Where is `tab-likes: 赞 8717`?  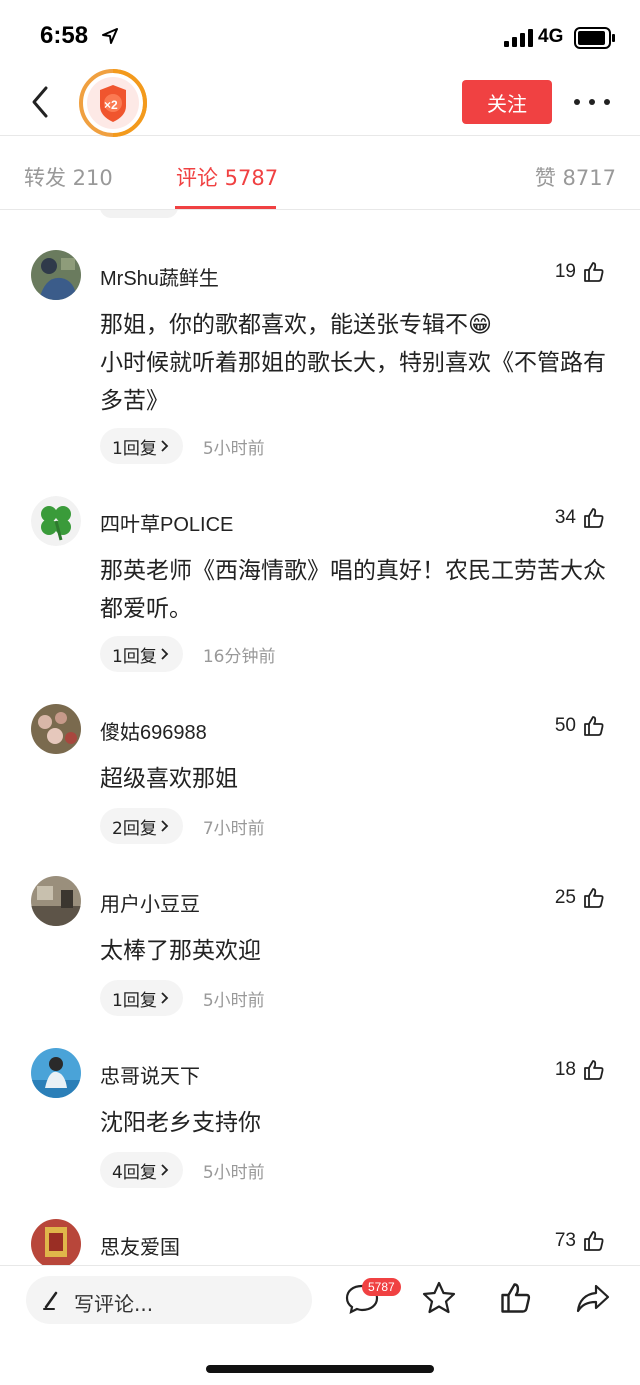
tab-likes: 赞 8717 is located at coordinates (575, 177).